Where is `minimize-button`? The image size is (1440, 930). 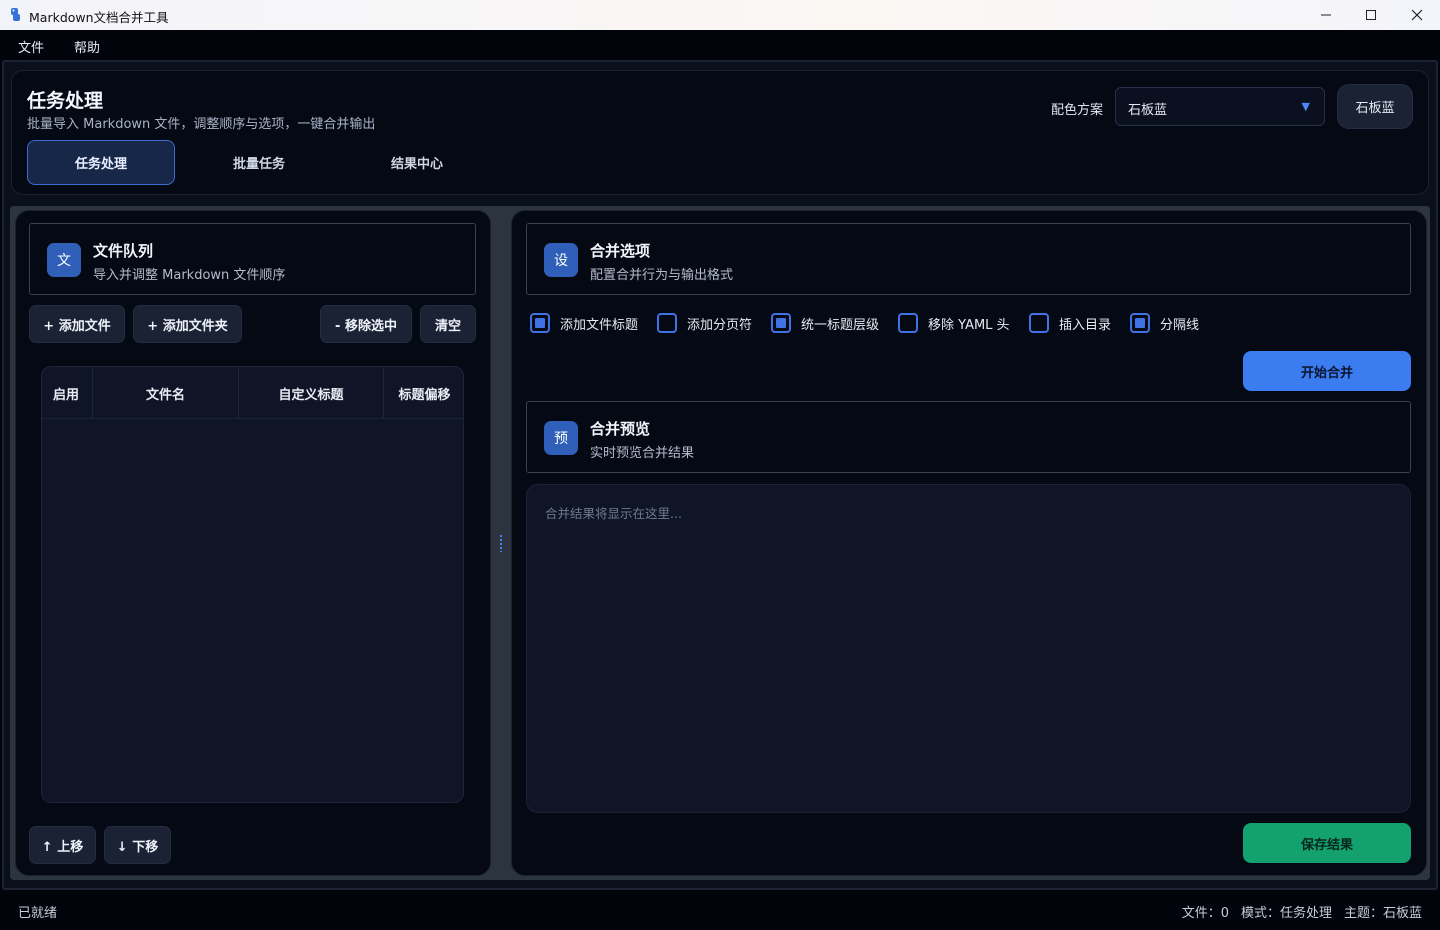 minimize-button is located at coordinates (1326, 15).